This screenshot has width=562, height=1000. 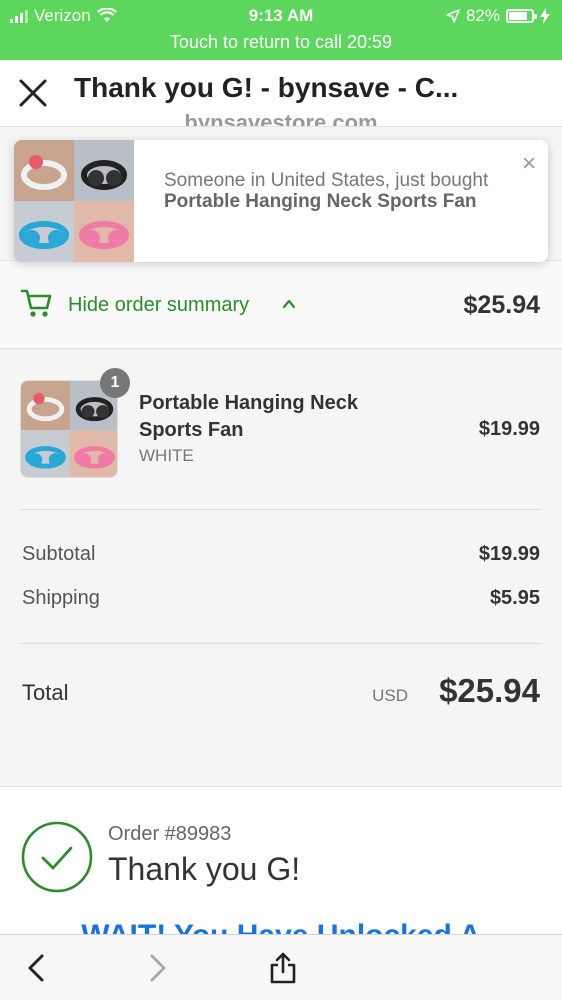 What do you see at coordinates (115, 383) in the screenshot?
I see `quantity-badge: 1` at bounding box center [115, 383].